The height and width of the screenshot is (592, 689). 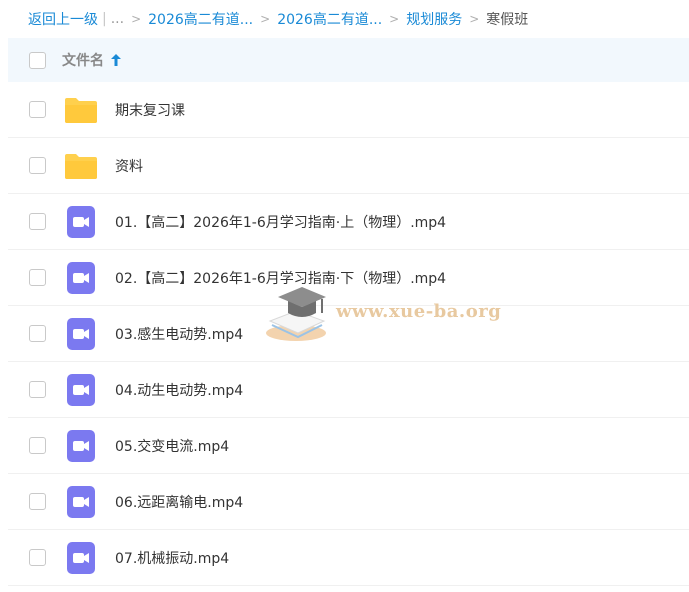 I want to click on file-row: 01.【高二】2026年1-6月学习指南·上（物理）.mp4, so click(x=348, y=222).